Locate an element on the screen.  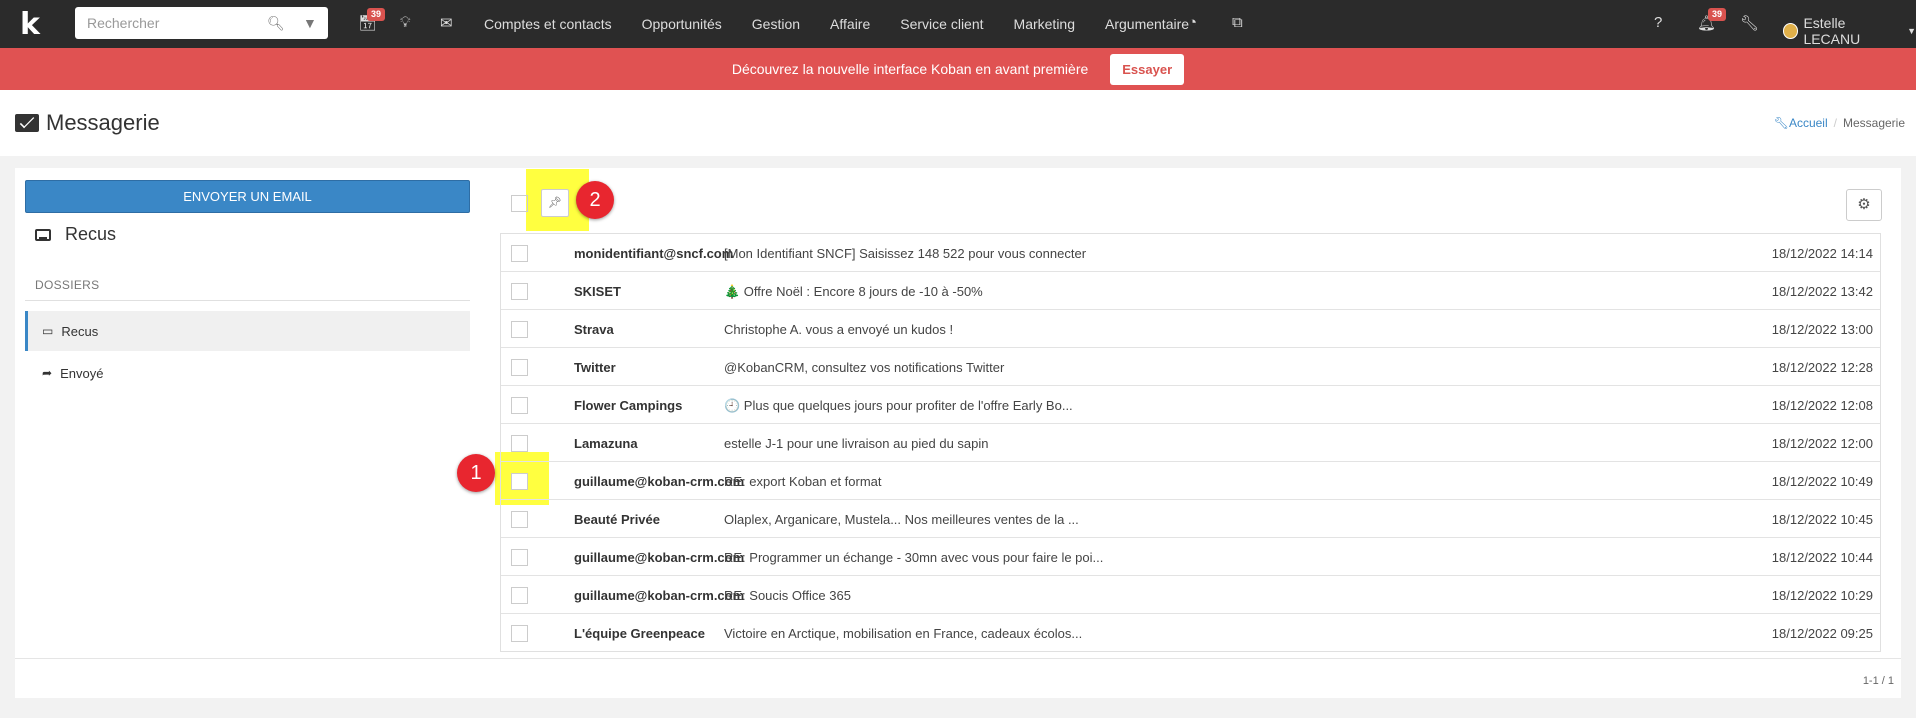
inbox-icon is located at coordinates (43, 234).